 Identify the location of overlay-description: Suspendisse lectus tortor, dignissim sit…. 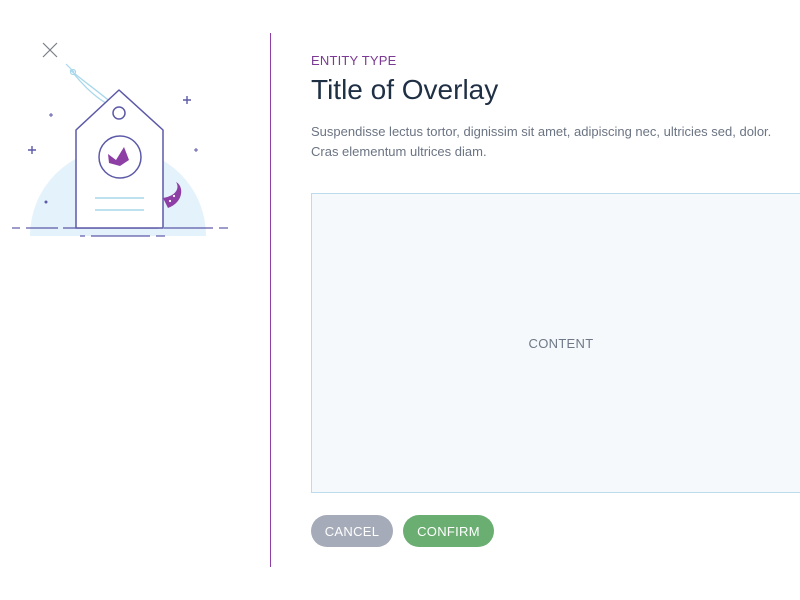
(541, 141).